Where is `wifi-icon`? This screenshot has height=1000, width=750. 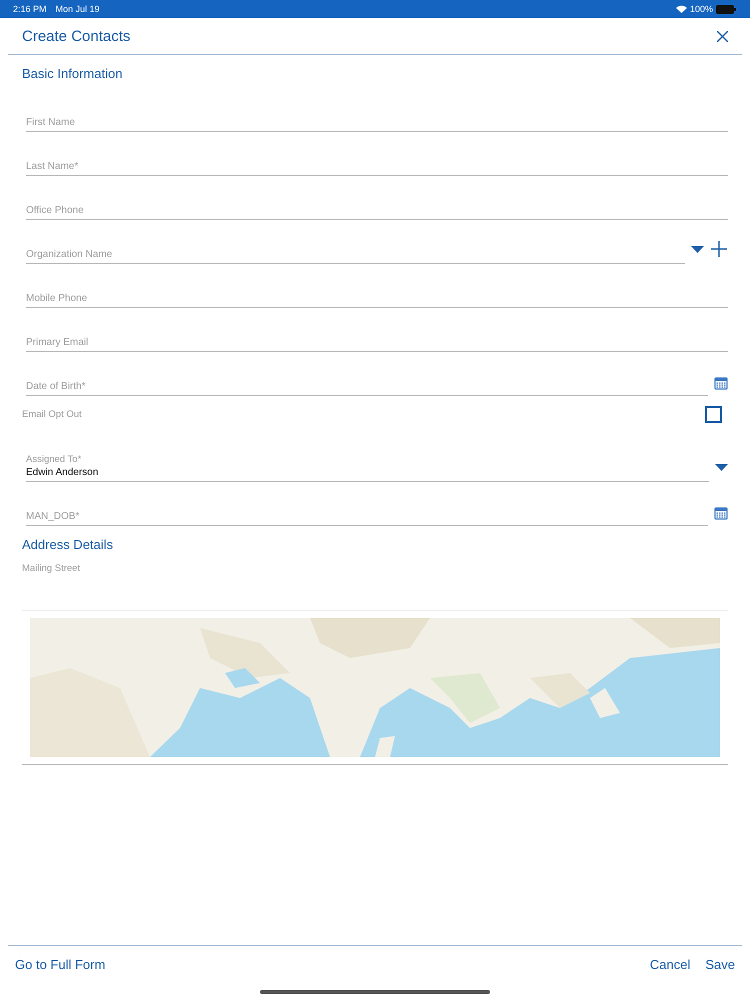
wifi-icon is located at coordinates (681, 9).